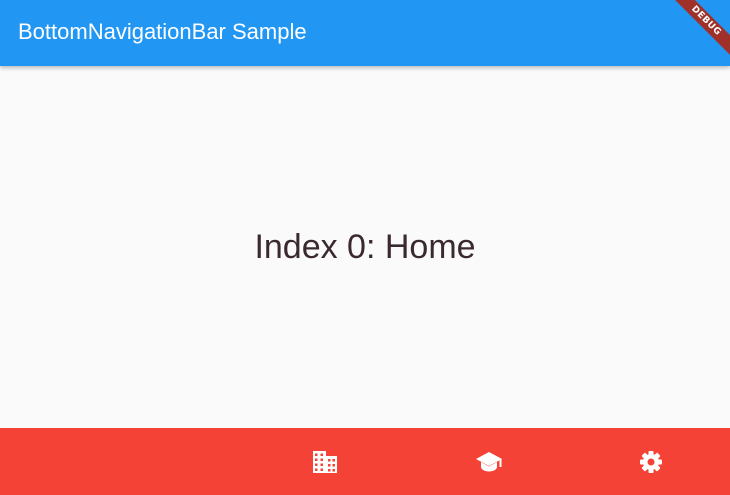 Image resolution: width=730 pixels, height=495 pixels. Describe the element at coordinates (162, 31) in the screenshot. I see `app-bar-title: BottomNavigationBar Sample` at that location.